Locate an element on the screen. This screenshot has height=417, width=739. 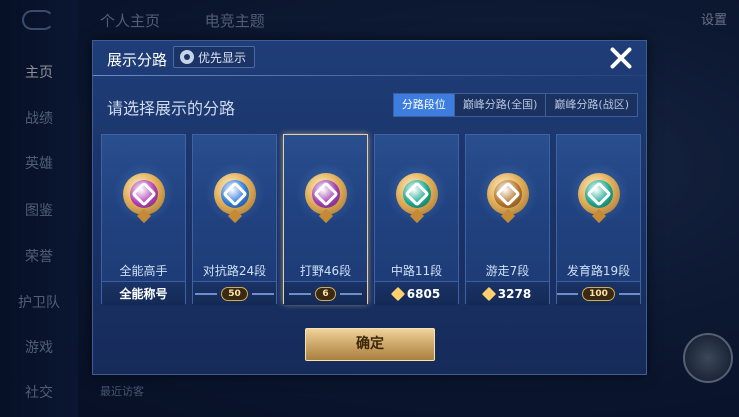
confirm-button: 确定 is located at coordinates (370, 344).